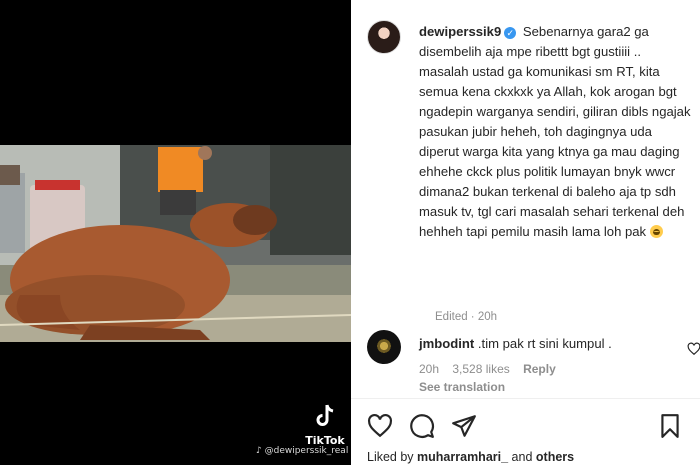  I want to click on tiktok-watermark: TikTok, so click(325, 425).